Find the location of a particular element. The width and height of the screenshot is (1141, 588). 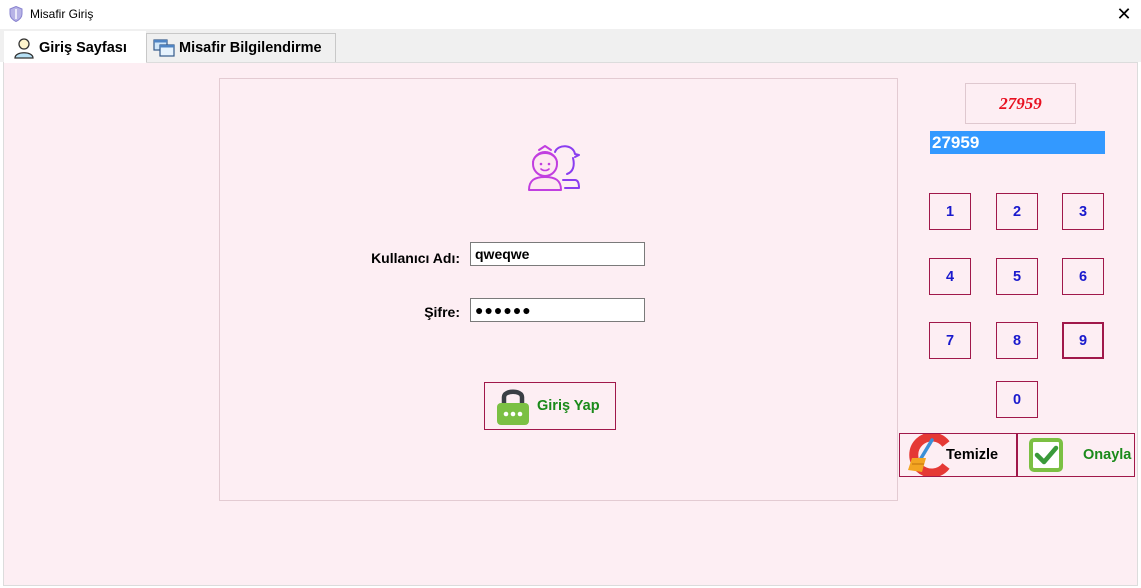

login-button-label: Giriş Yap is located at coordinates (568, 406).